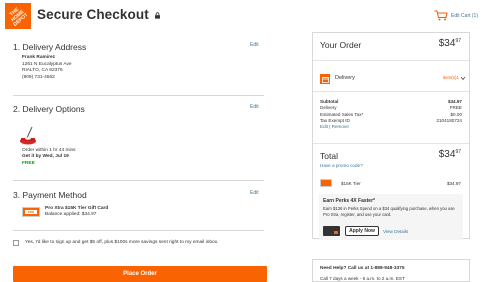 This screenshot has height=282, width=500. What do you see at coordinates (49, 109) in the screenshot?
I see `delivery-options-heading: 2. Delivery Options` at bounding box center [49, 109].